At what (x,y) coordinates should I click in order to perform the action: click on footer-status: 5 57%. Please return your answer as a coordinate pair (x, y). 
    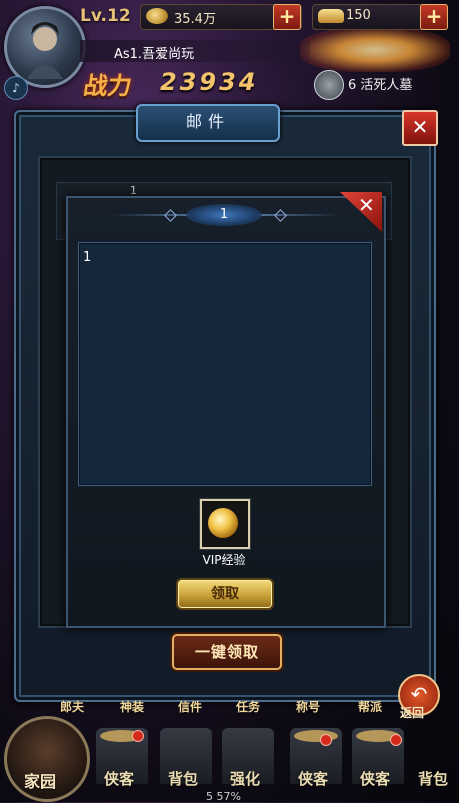
    Looking at the image, I should click on (223, 796).